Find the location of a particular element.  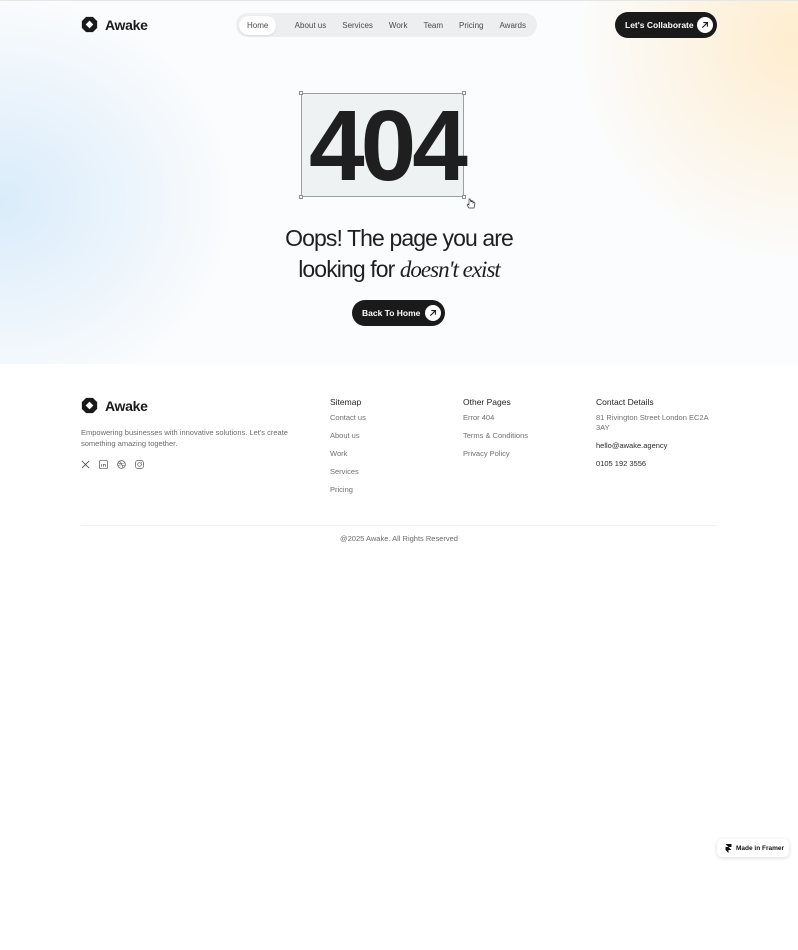

headline-line-2: looking for is located at coordinates (349, 269).